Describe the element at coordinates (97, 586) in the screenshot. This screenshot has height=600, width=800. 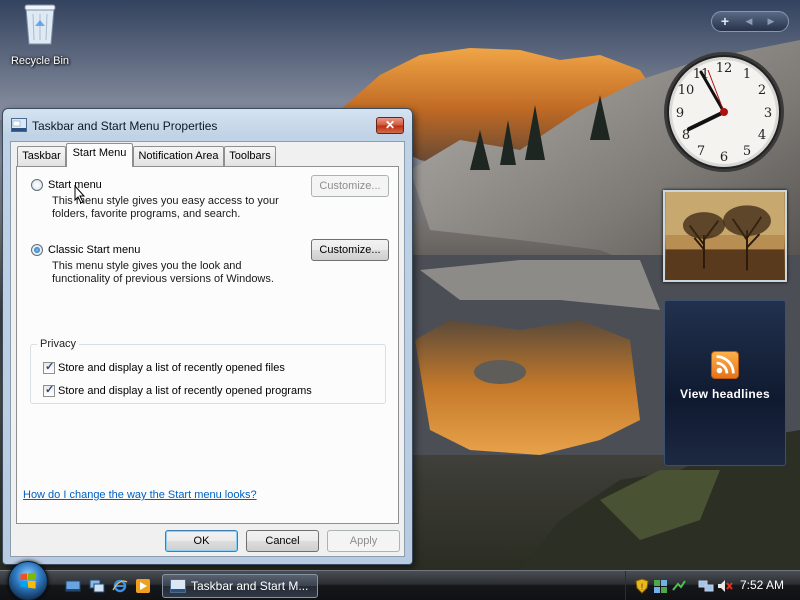
I see `switch-windows-icon` at that location.